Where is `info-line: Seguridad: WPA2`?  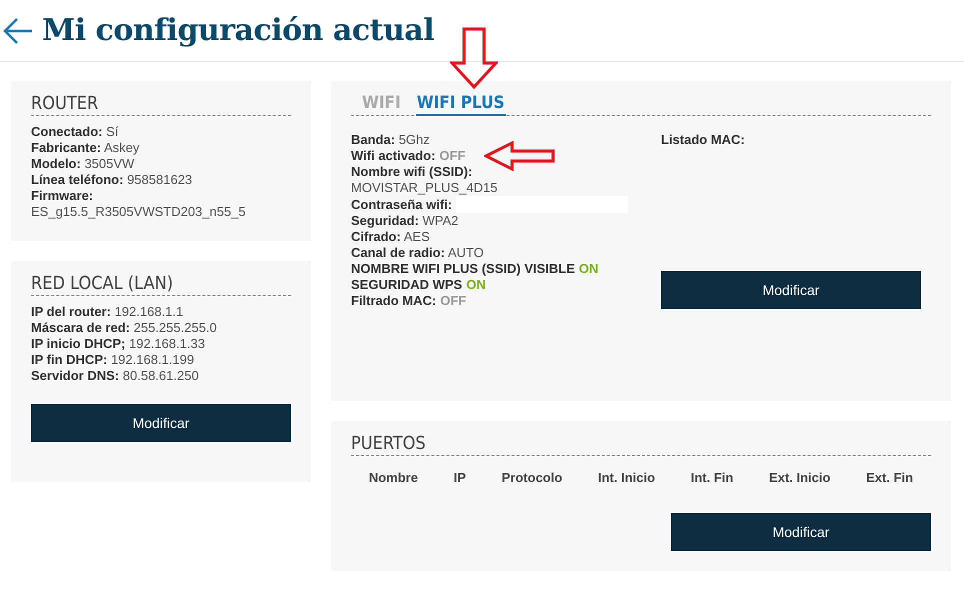 info-line: Seguridad: WPA2 is located at coordinates (405, 221).